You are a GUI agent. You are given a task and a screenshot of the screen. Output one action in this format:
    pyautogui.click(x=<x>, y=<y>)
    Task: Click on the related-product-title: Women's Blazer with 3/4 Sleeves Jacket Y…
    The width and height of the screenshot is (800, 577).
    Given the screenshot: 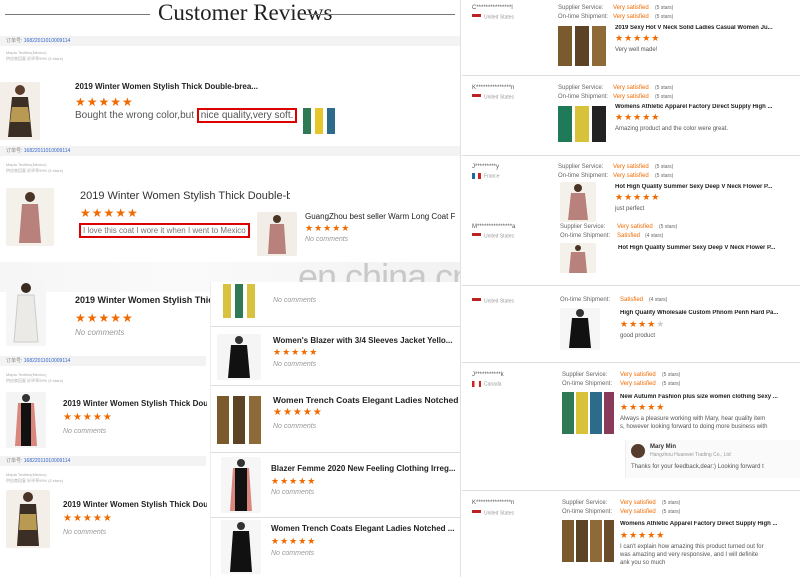 What is the action you would take?
    pyautogui.click(x=365, y=340)
    